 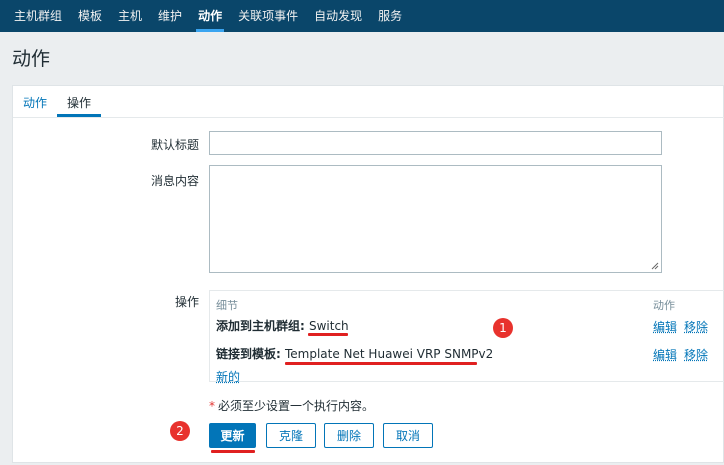 What do you see at coordinates (291, 435) in the screenshot?
I see `clone-button: 克隆` at bounding box center [291, 435].